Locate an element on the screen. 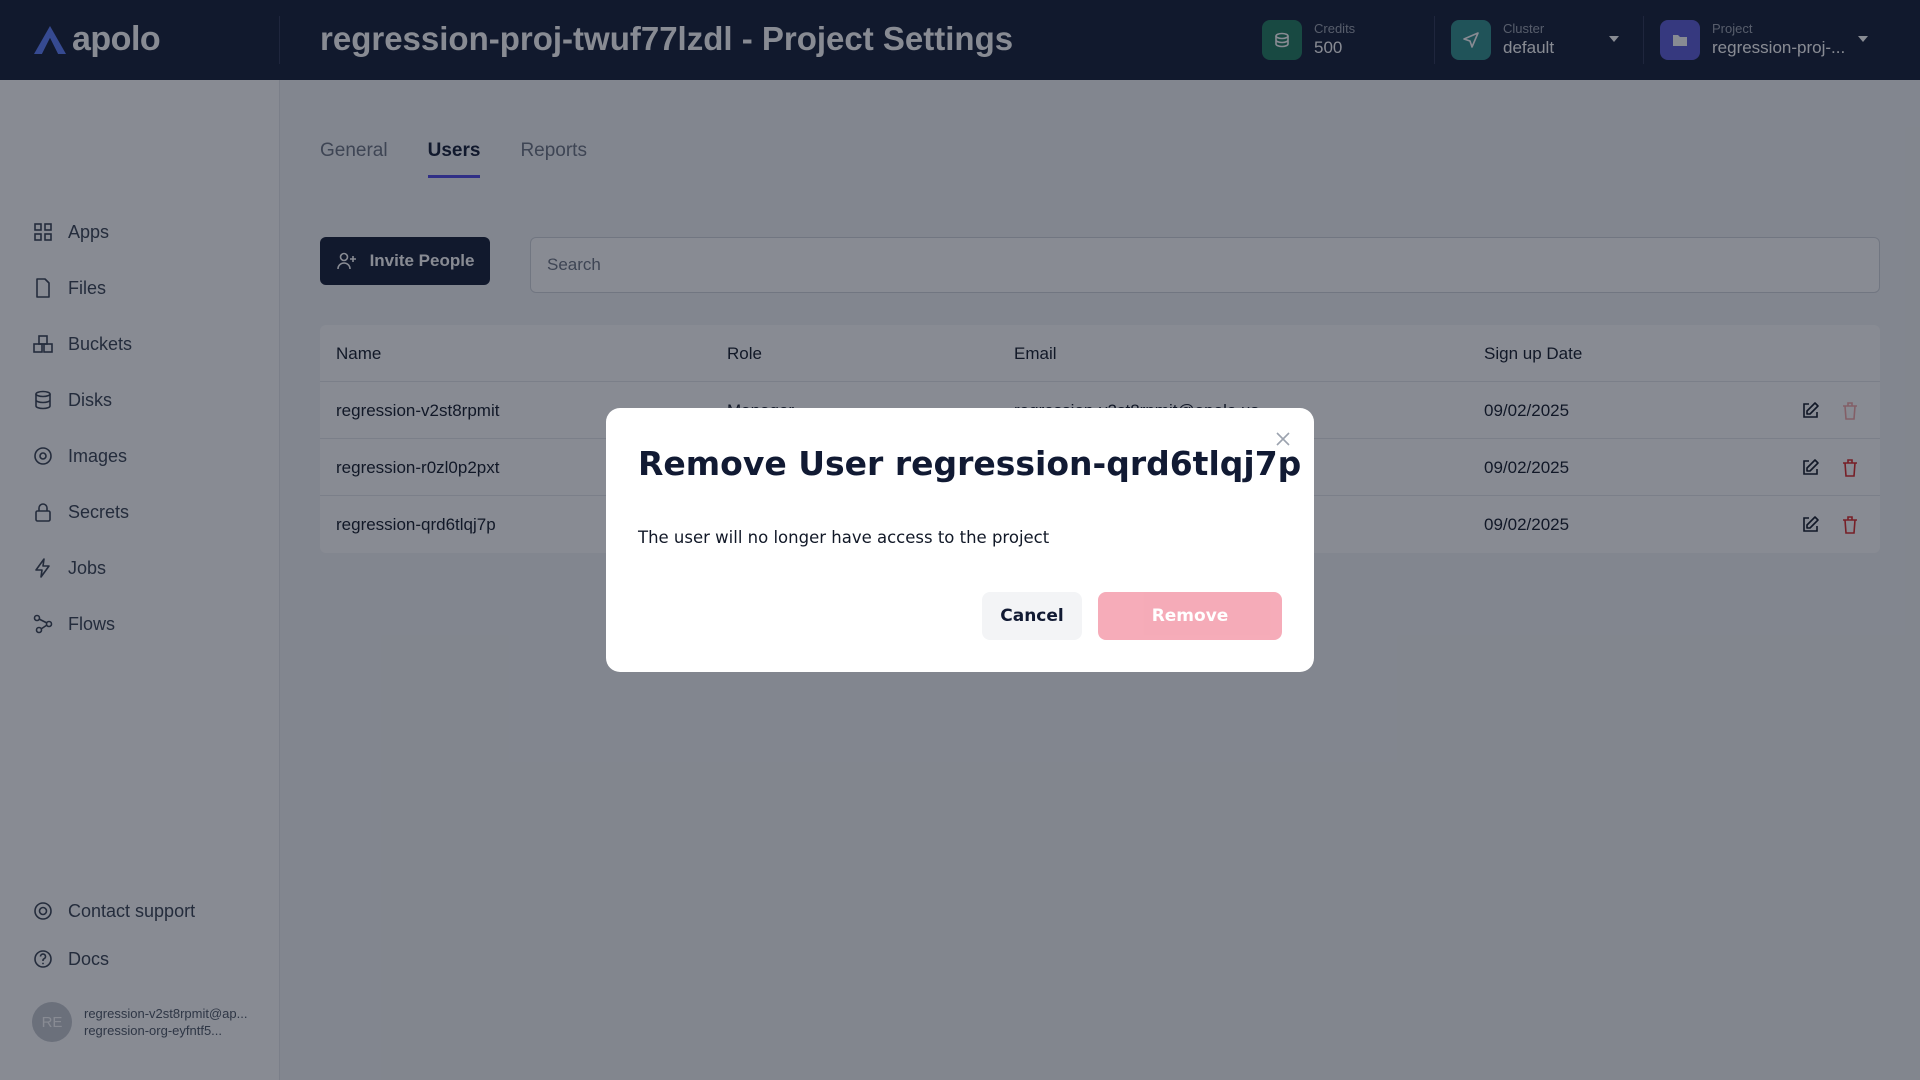 The image size is (1920, 1080). close-icon is located at coordinates (1283, 439).